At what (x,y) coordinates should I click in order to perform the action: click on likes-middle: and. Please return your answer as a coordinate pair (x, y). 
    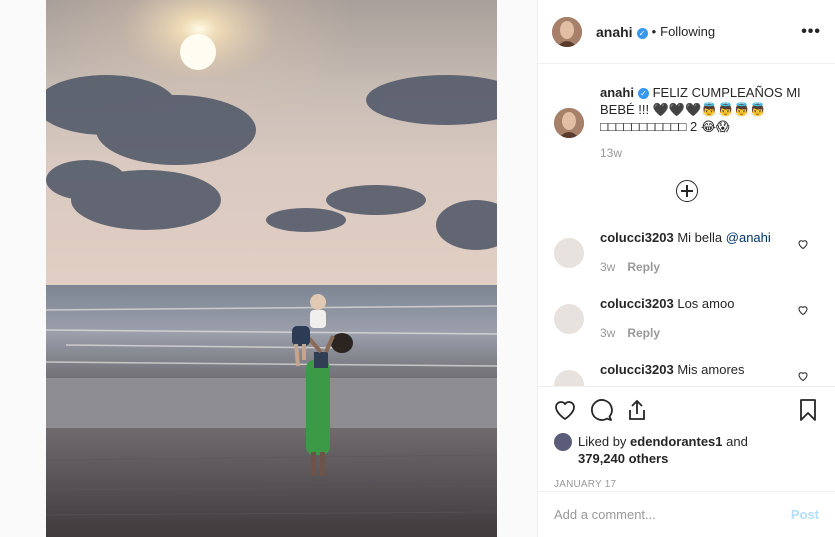
    Looking at the image, I should click on (735, 441).